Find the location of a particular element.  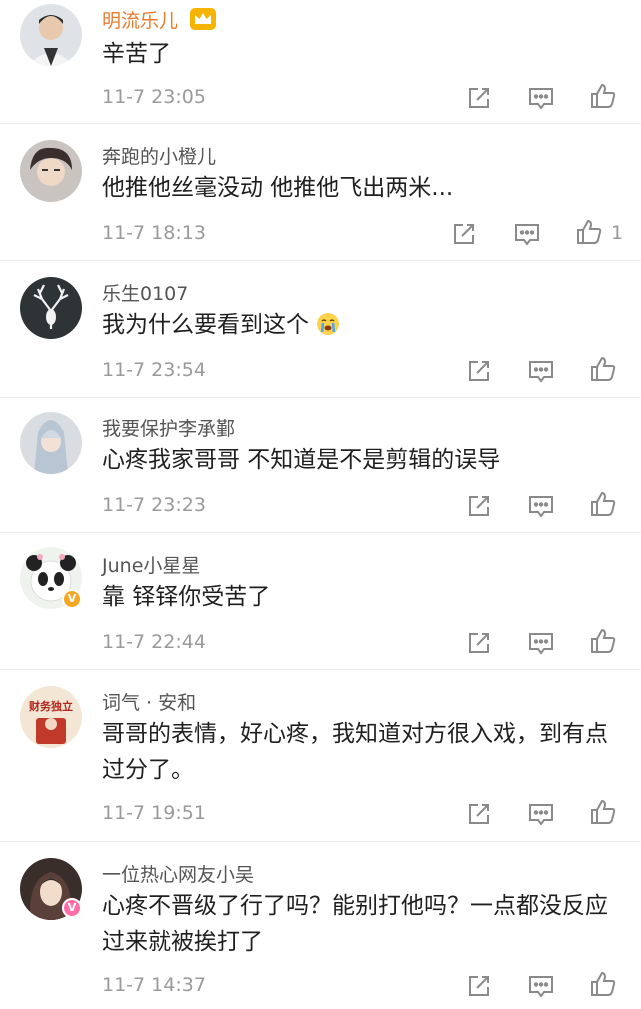

comment-item: 我要保护李承鄞 心疼我家哥哥 不知道是不是剪辑的误导 11-7 23:23 is located at coordinates (320, 465).